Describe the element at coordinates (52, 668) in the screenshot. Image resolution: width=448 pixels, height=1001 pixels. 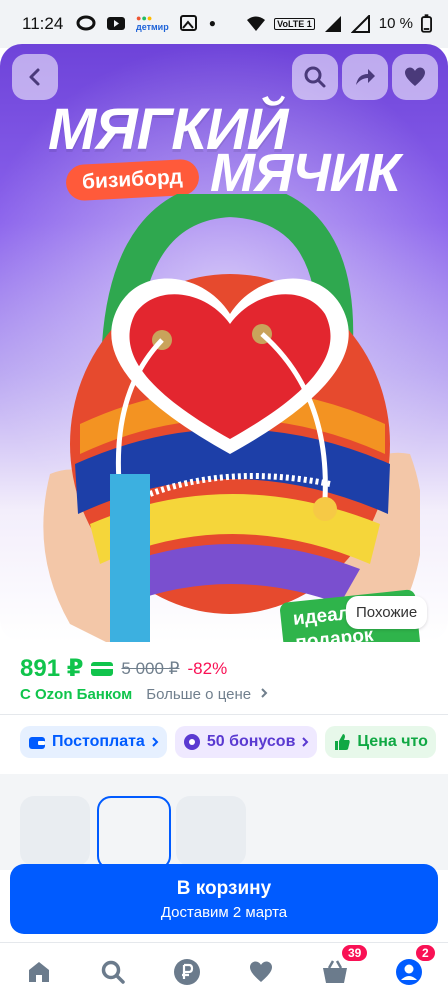
I see `current-price: 891 ₽` at that location.